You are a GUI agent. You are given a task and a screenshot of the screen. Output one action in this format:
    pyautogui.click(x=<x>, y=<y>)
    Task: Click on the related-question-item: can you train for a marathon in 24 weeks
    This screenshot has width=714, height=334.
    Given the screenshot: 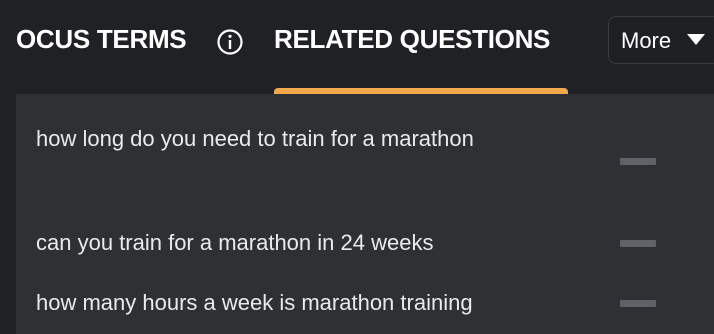 What is the action you would take?
    pyautogui.click(x=316, y=243)
    